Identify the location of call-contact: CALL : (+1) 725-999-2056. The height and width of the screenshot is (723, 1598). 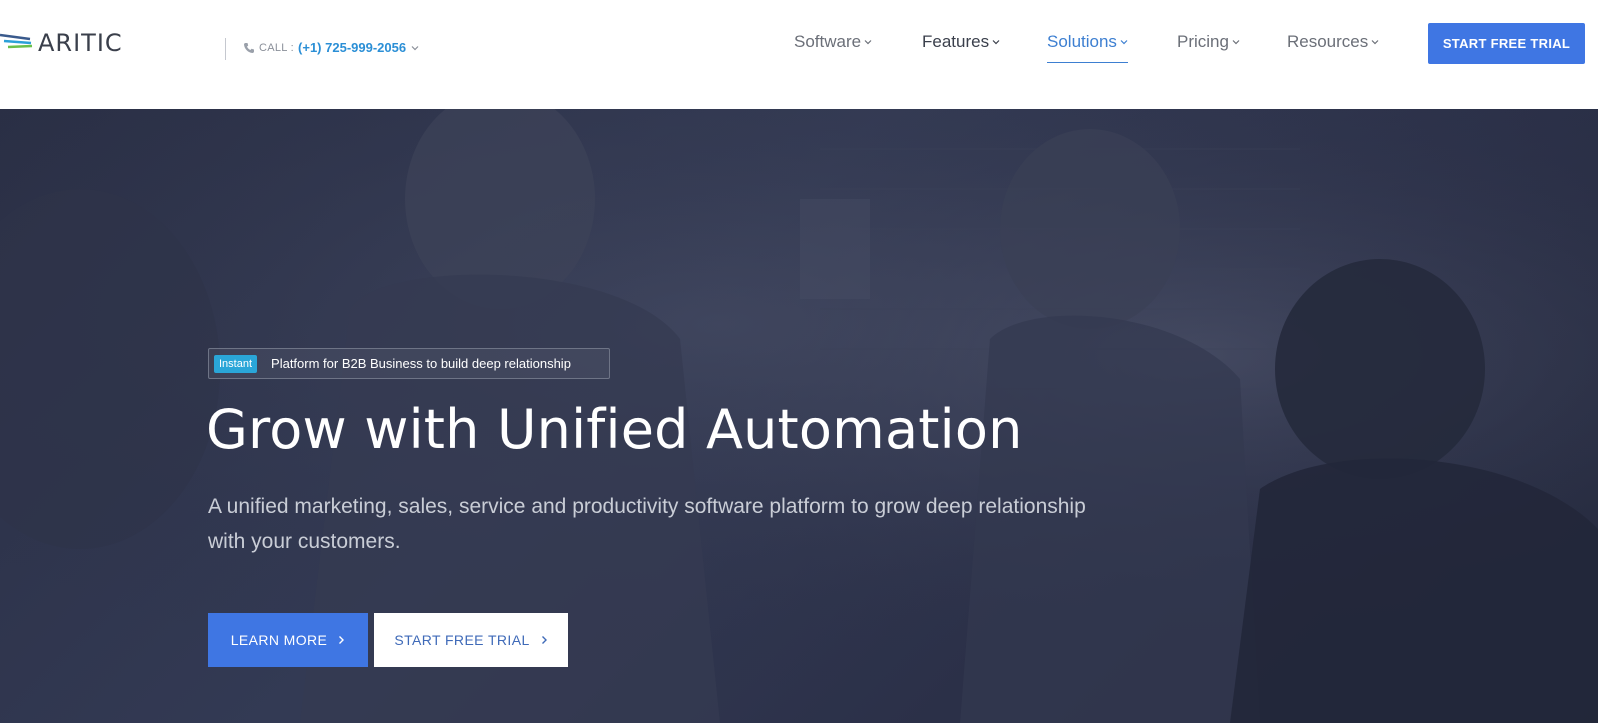
(331, 47).